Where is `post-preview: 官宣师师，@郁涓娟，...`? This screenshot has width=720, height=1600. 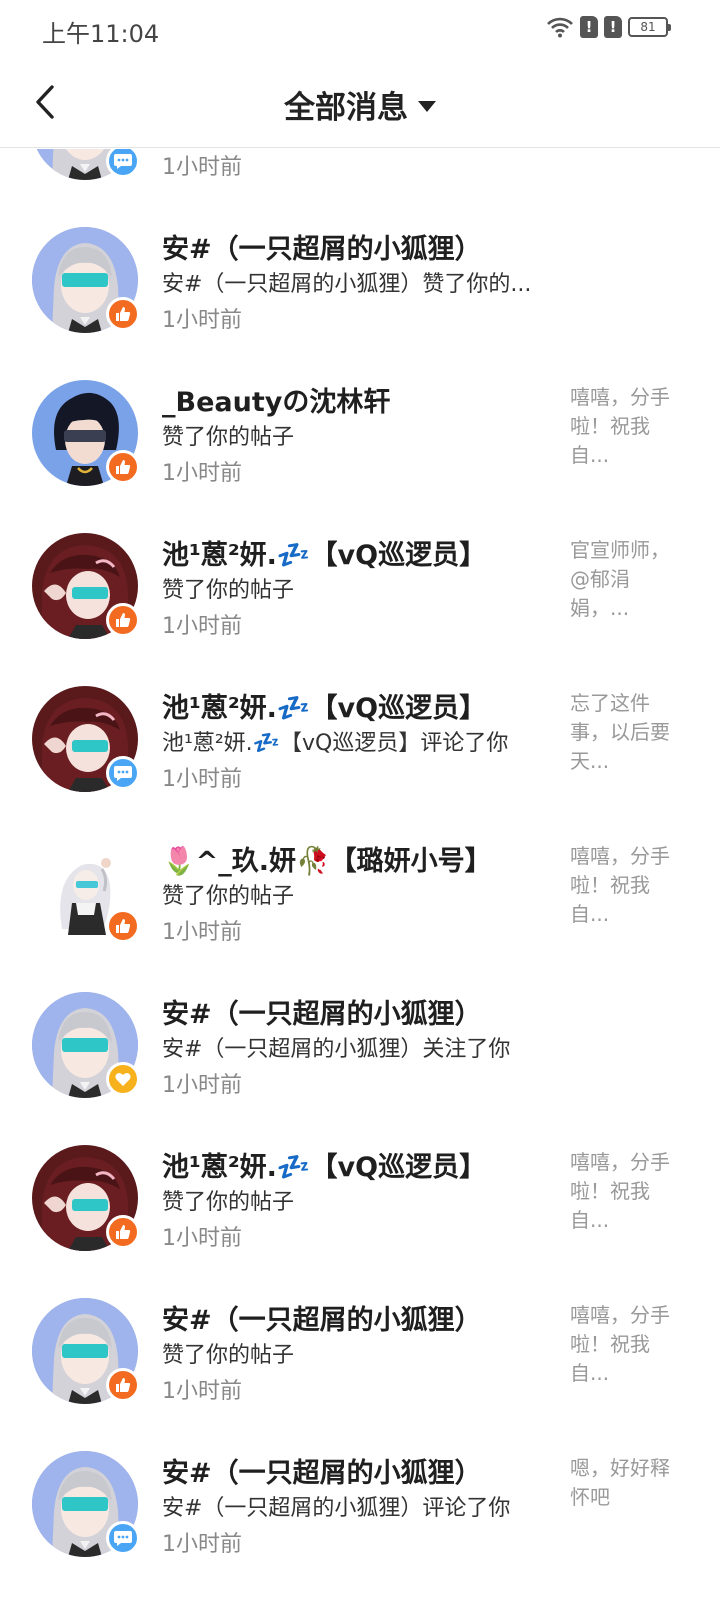 post-preview: 官宣师师，@郁涓娟，... is located at coordinates (620, 579).